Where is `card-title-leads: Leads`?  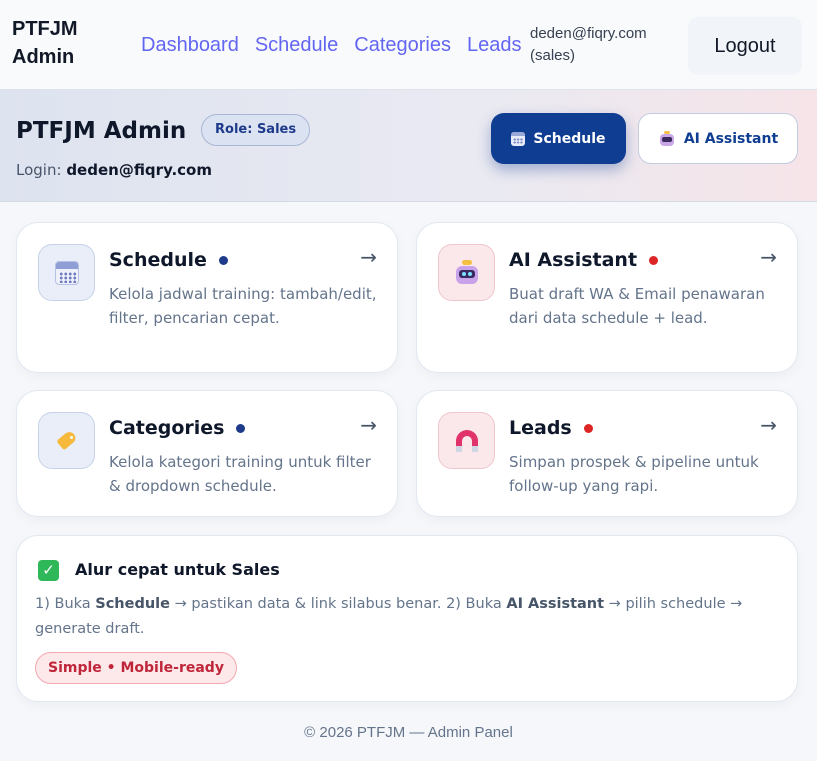
card-title-leads: Leads is located at coordinates (551, 428).